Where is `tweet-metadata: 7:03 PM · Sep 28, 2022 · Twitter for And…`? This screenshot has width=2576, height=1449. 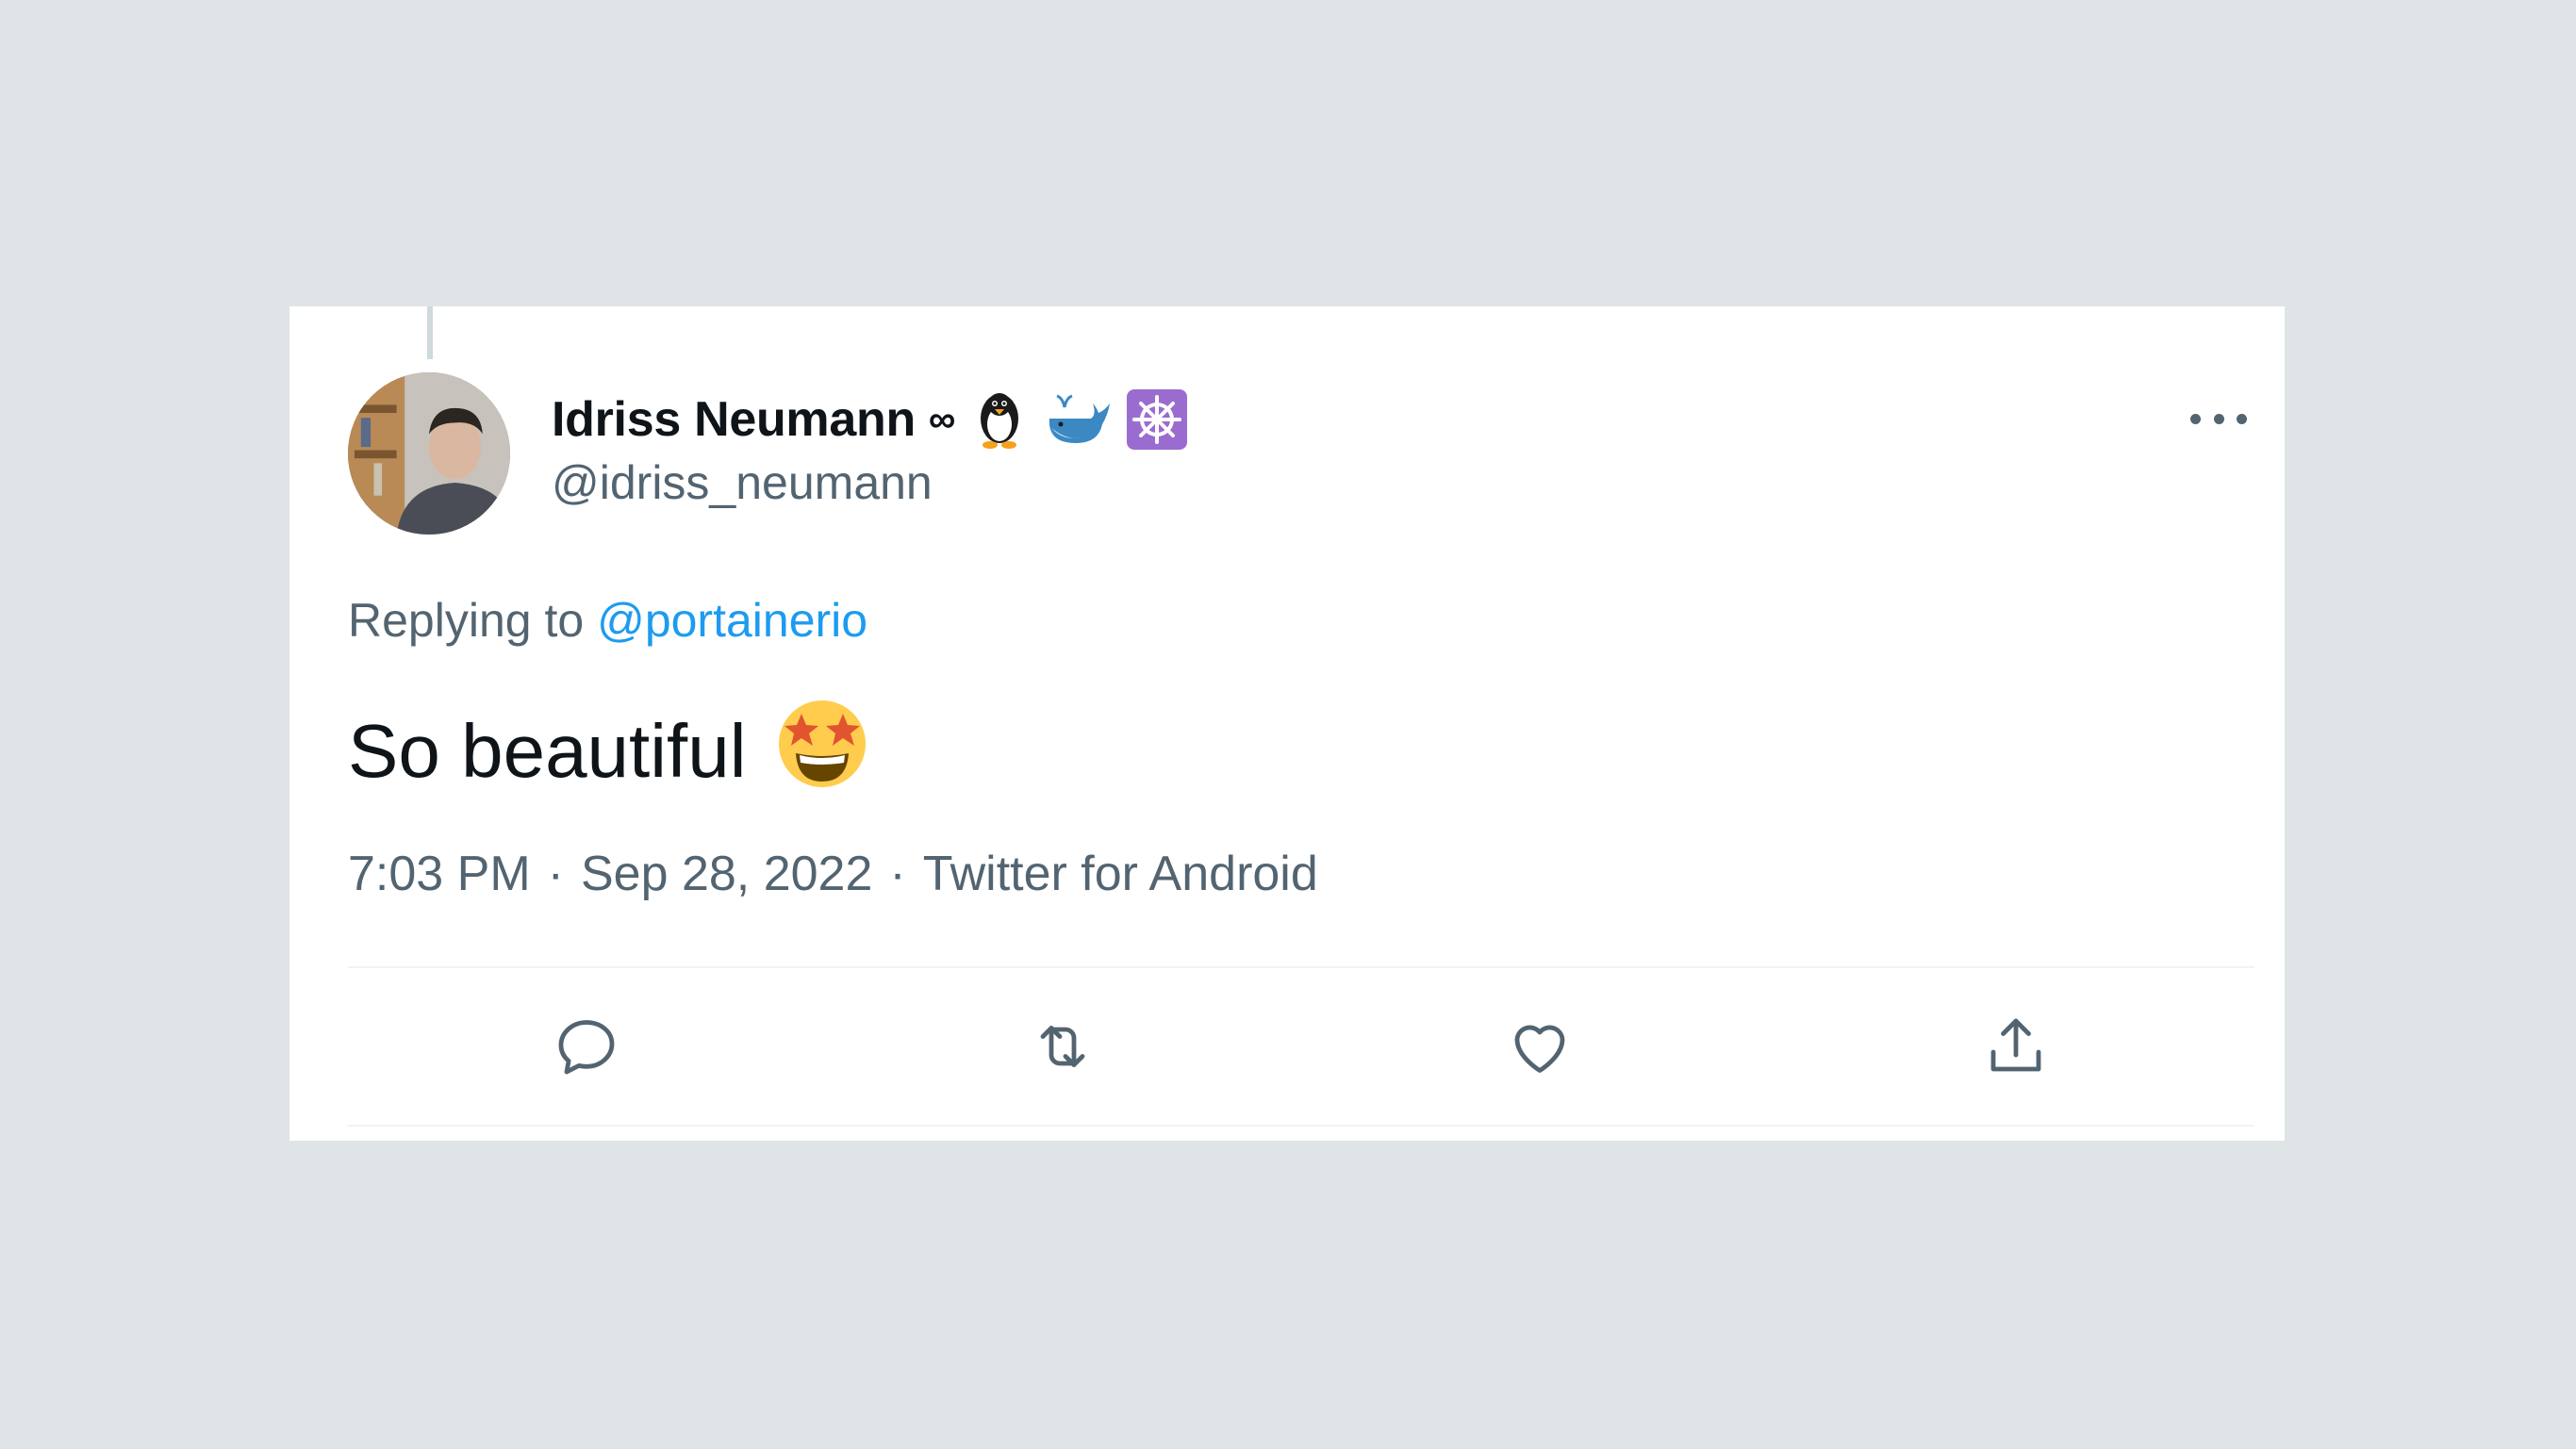
tweet-metadata: 7:03 PM · Sep 28, 2022 · Twitter for And… is located at coordinates (833, 874).